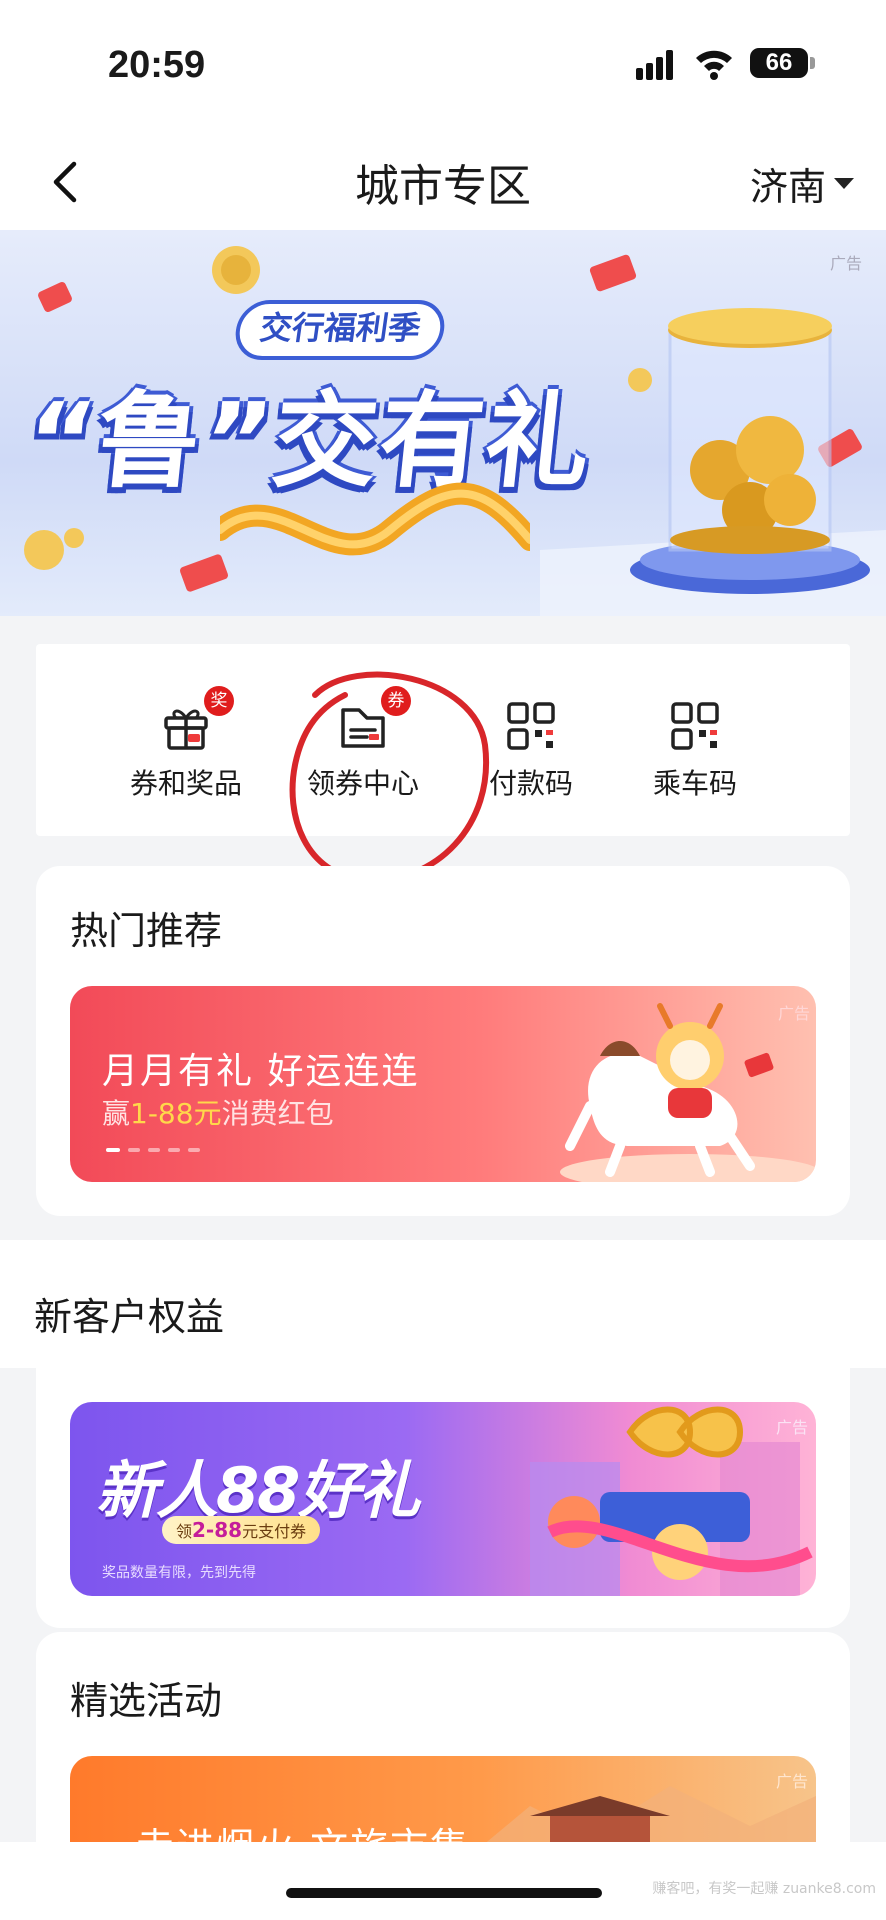 The width and height of the screenshot is (886, 1920). I want to click on carousel-dots, so click(153, 1150).